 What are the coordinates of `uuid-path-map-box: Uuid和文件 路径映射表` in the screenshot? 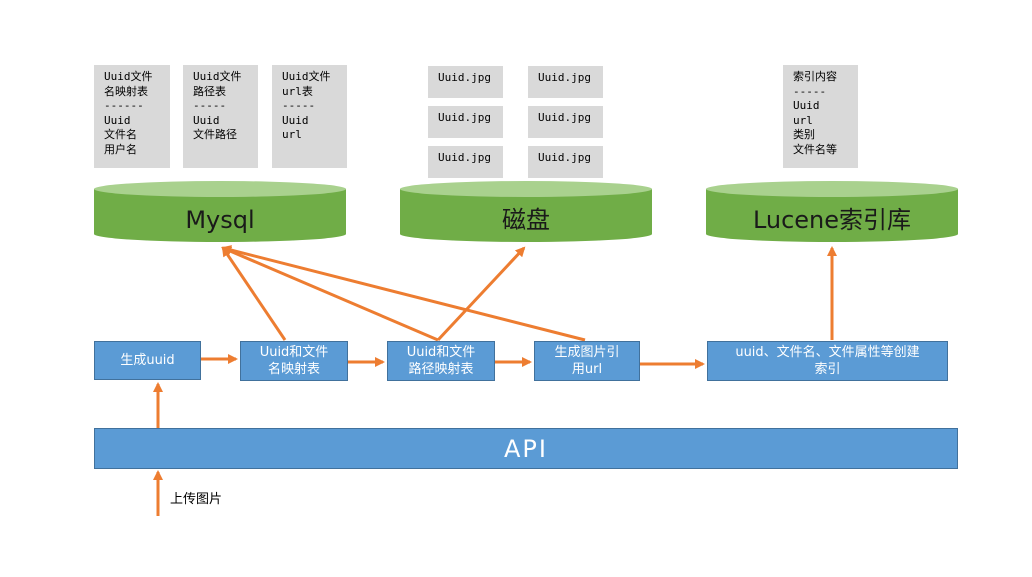 It's located at (441, 361).